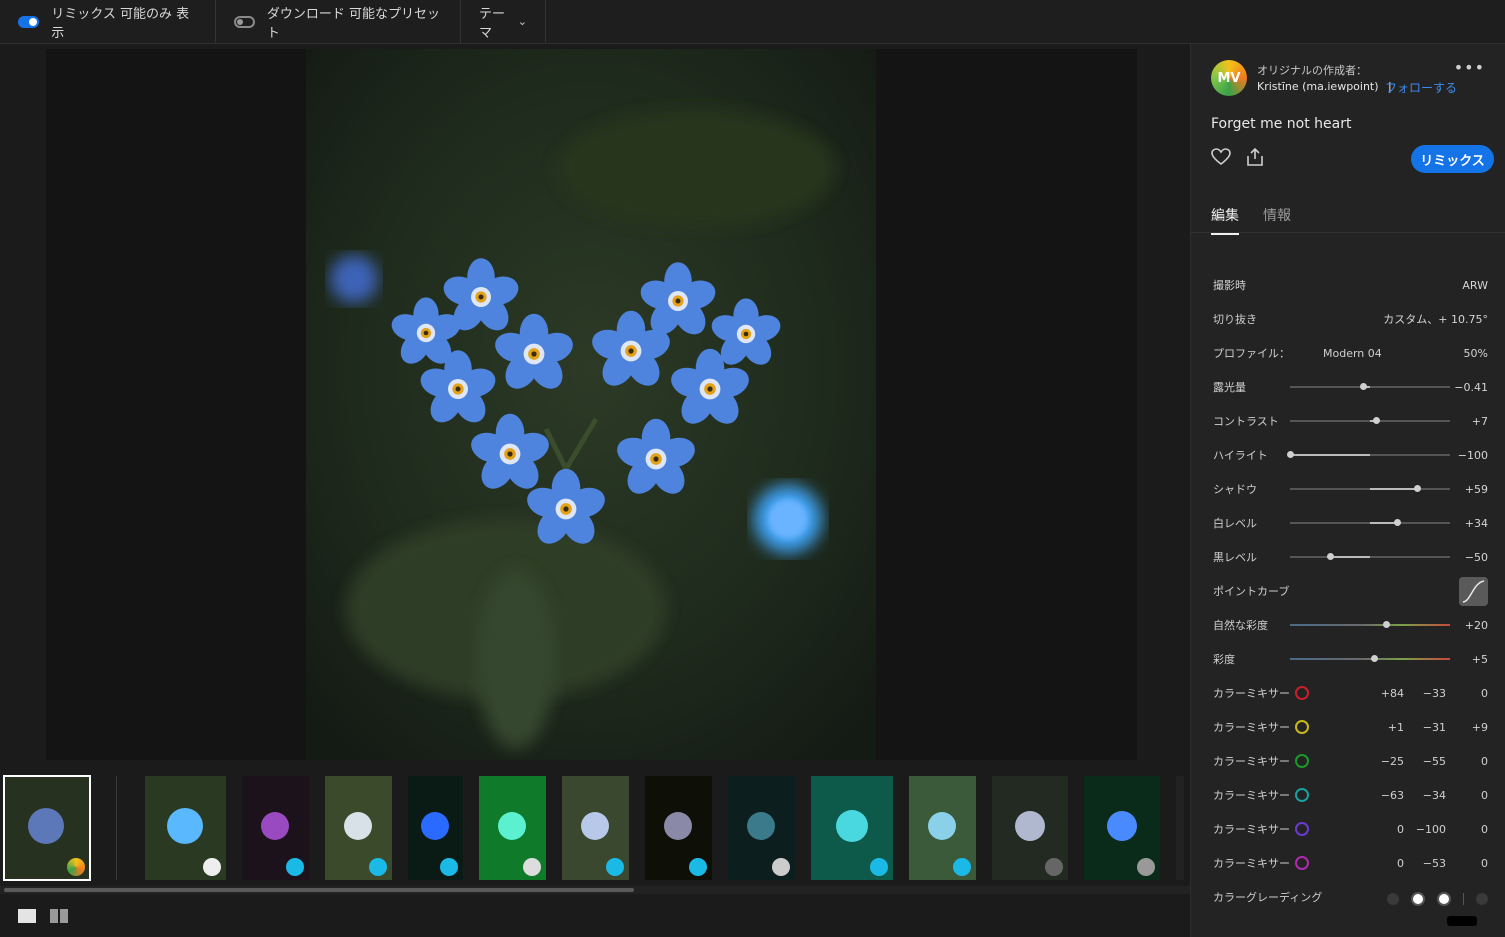 The image size is (1505, 937). What do you see at coordinates (353, 23) in the screenshot?
I see `downloadable-presets-label: ダウンロード 可能なプリセット` at bounding box center [353, 23].